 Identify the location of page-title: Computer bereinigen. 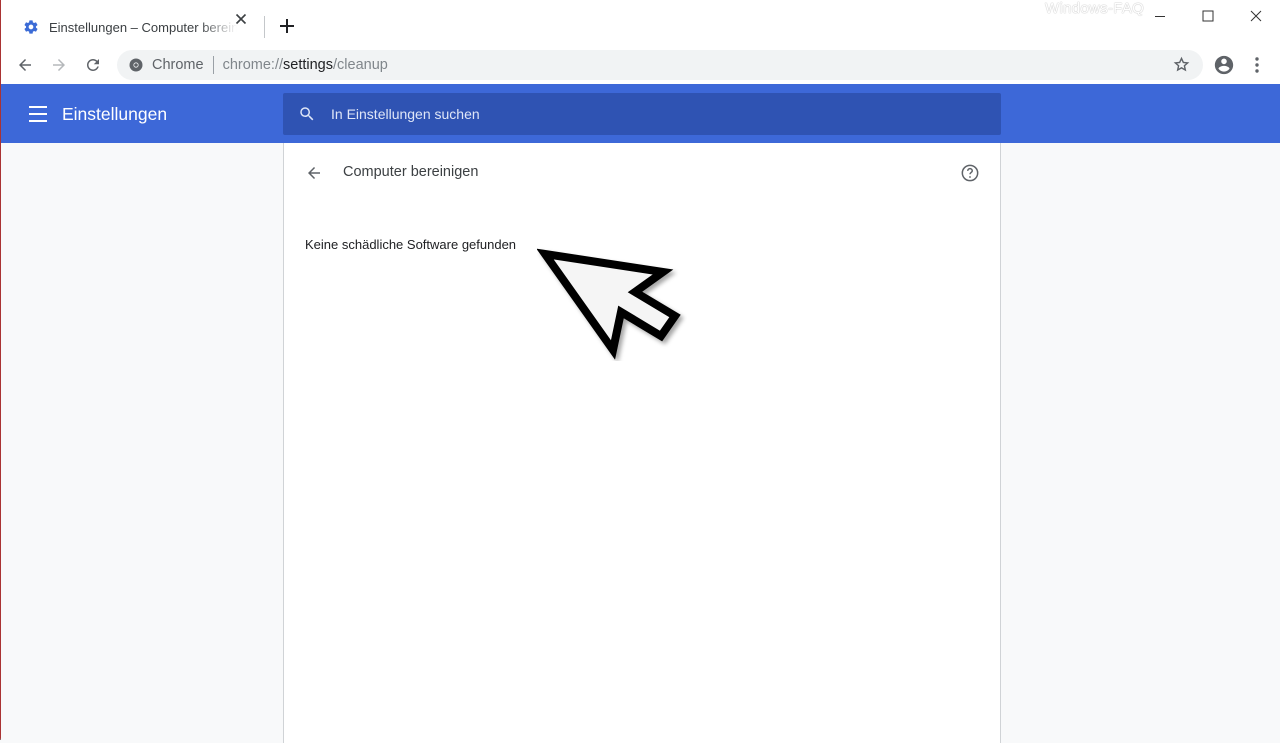
(411, 172).